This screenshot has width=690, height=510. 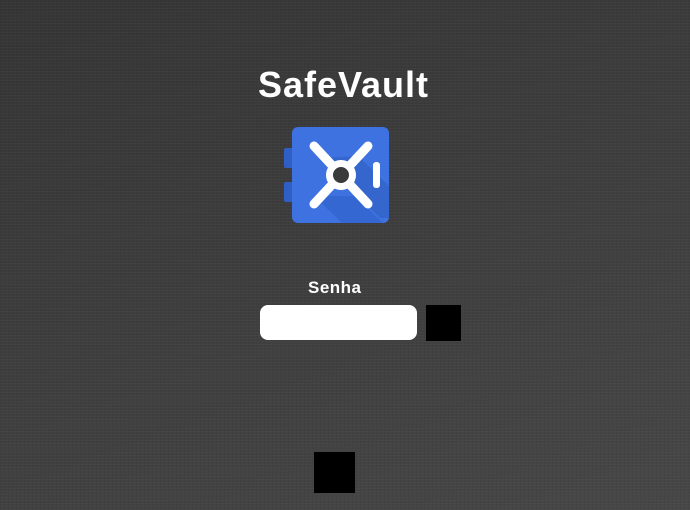 What do you see at coordinates (443, 323) in the screenshot?
I see `submit-button` at bounding box center [443, 323].